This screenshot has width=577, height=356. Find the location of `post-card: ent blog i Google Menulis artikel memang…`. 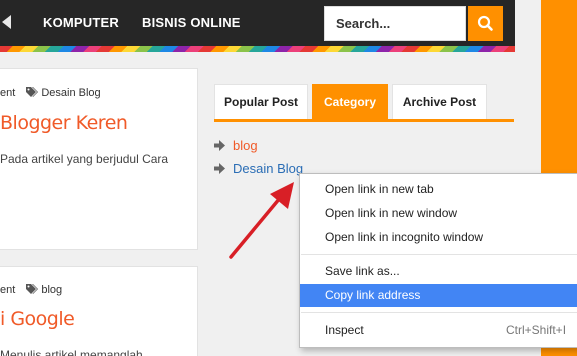

post-card: ent blog i Google Menulis artikel memang… is located at coordinates (99, 311).